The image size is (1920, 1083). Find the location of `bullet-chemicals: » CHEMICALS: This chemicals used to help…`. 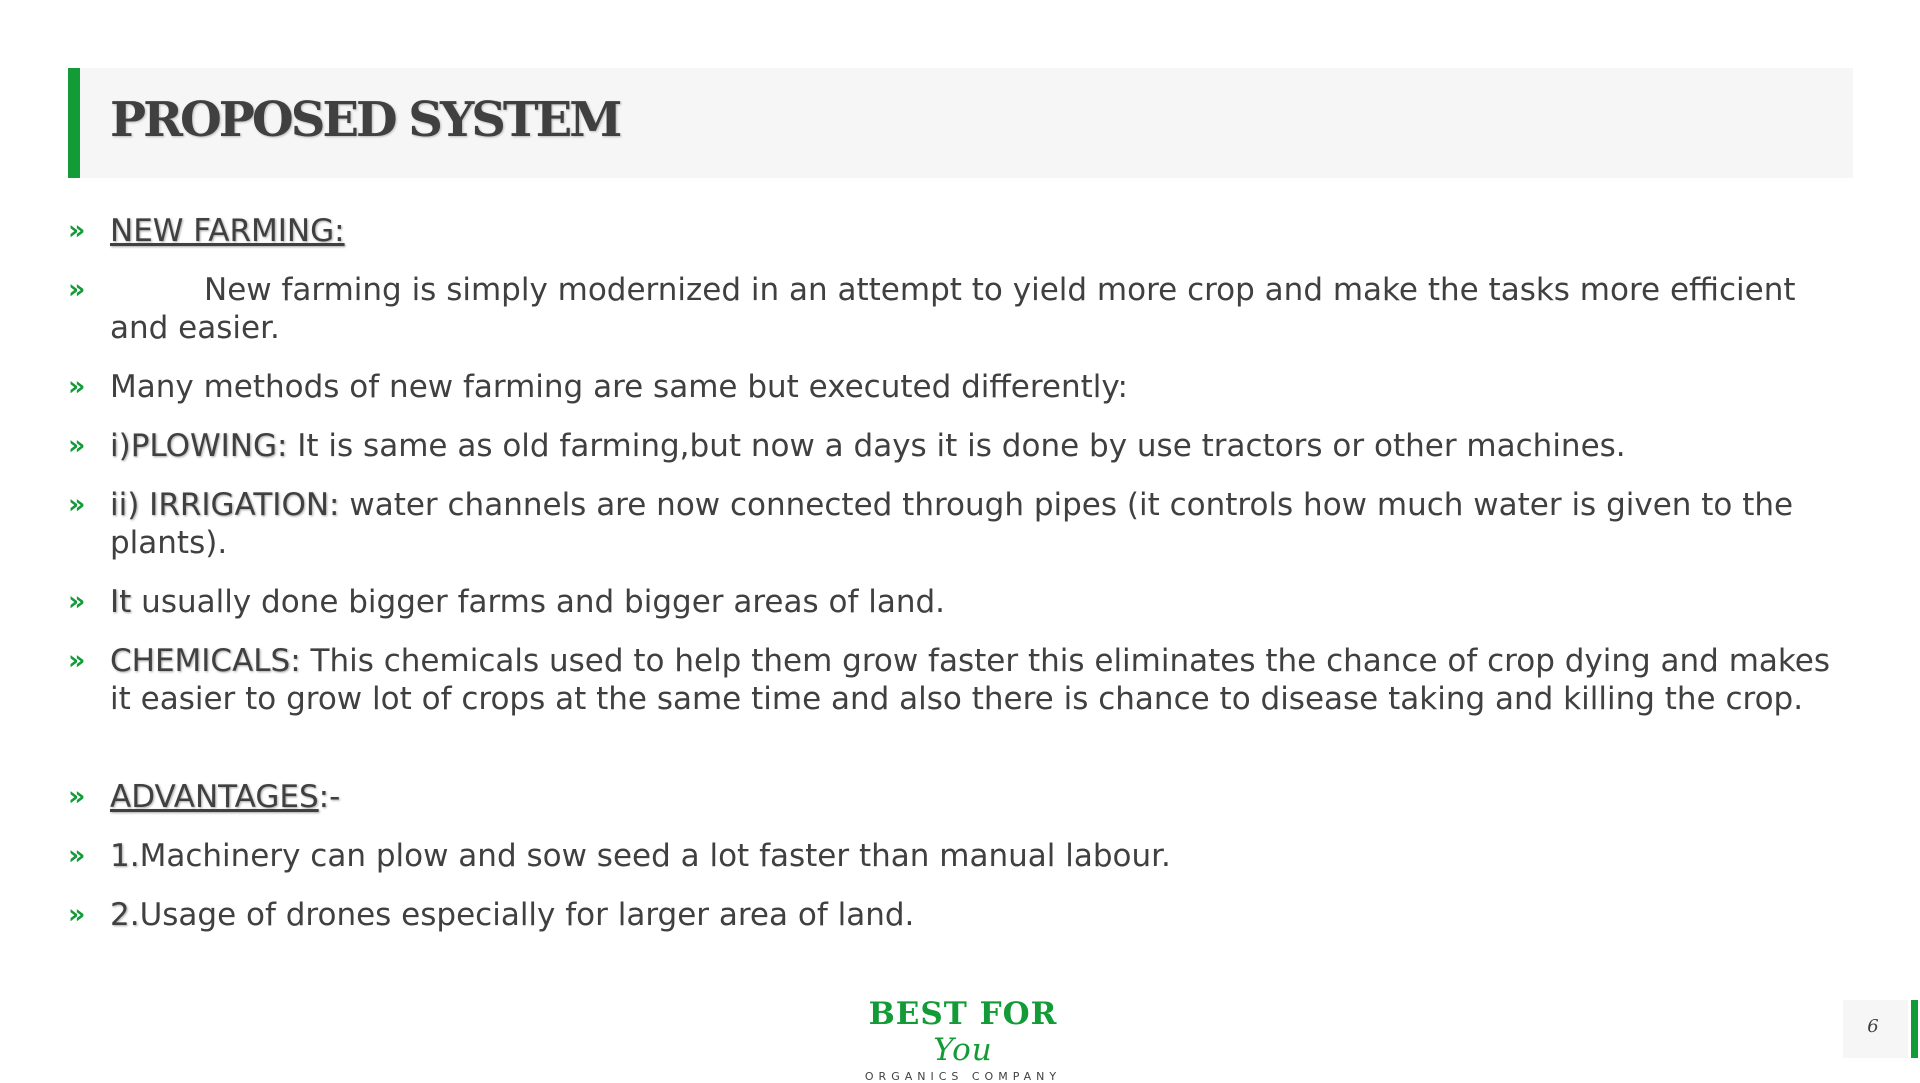

bullet-chemicals: » CHEMICALS: This chemicals used to help… is located at coordinates (958, 680).